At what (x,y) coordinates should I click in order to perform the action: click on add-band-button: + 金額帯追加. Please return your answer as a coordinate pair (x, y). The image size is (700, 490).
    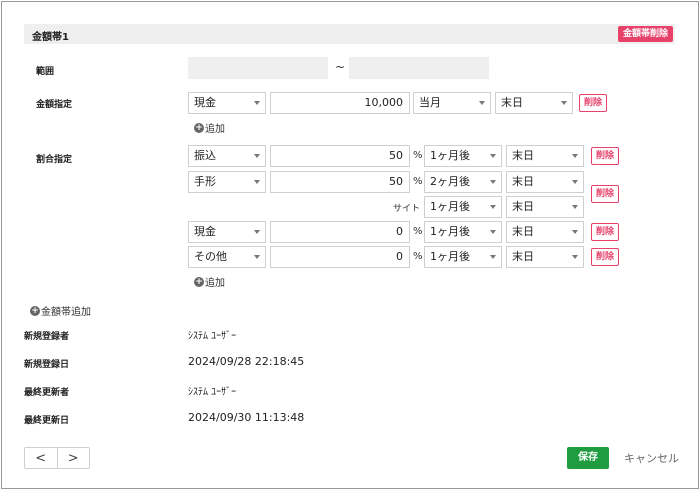
    Looking at the image, I should click on (60, 310).